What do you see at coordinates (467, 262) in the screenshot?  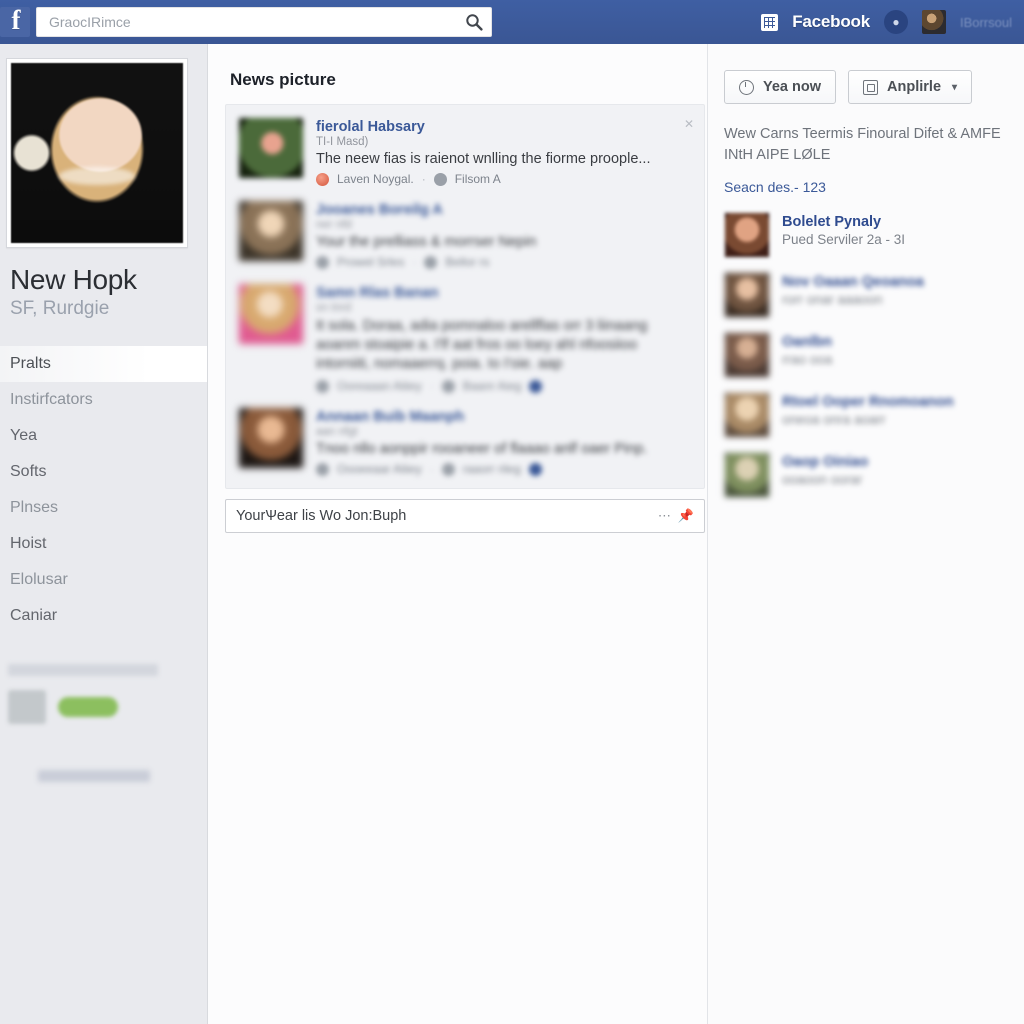 I see `post-action-right: Bellor rs` at bounding box center [467, 262].